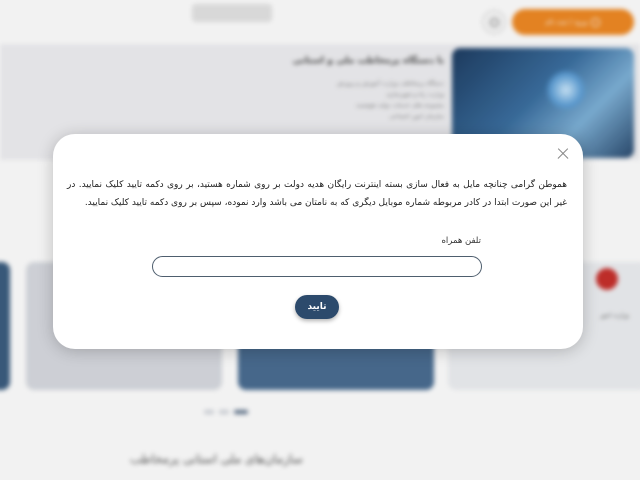 The height and width of the screenshot is (480, 640). What do you see at coordinates (563, 154) in the screenshot?
I see `close-icon` at bounding box center [563, 154].